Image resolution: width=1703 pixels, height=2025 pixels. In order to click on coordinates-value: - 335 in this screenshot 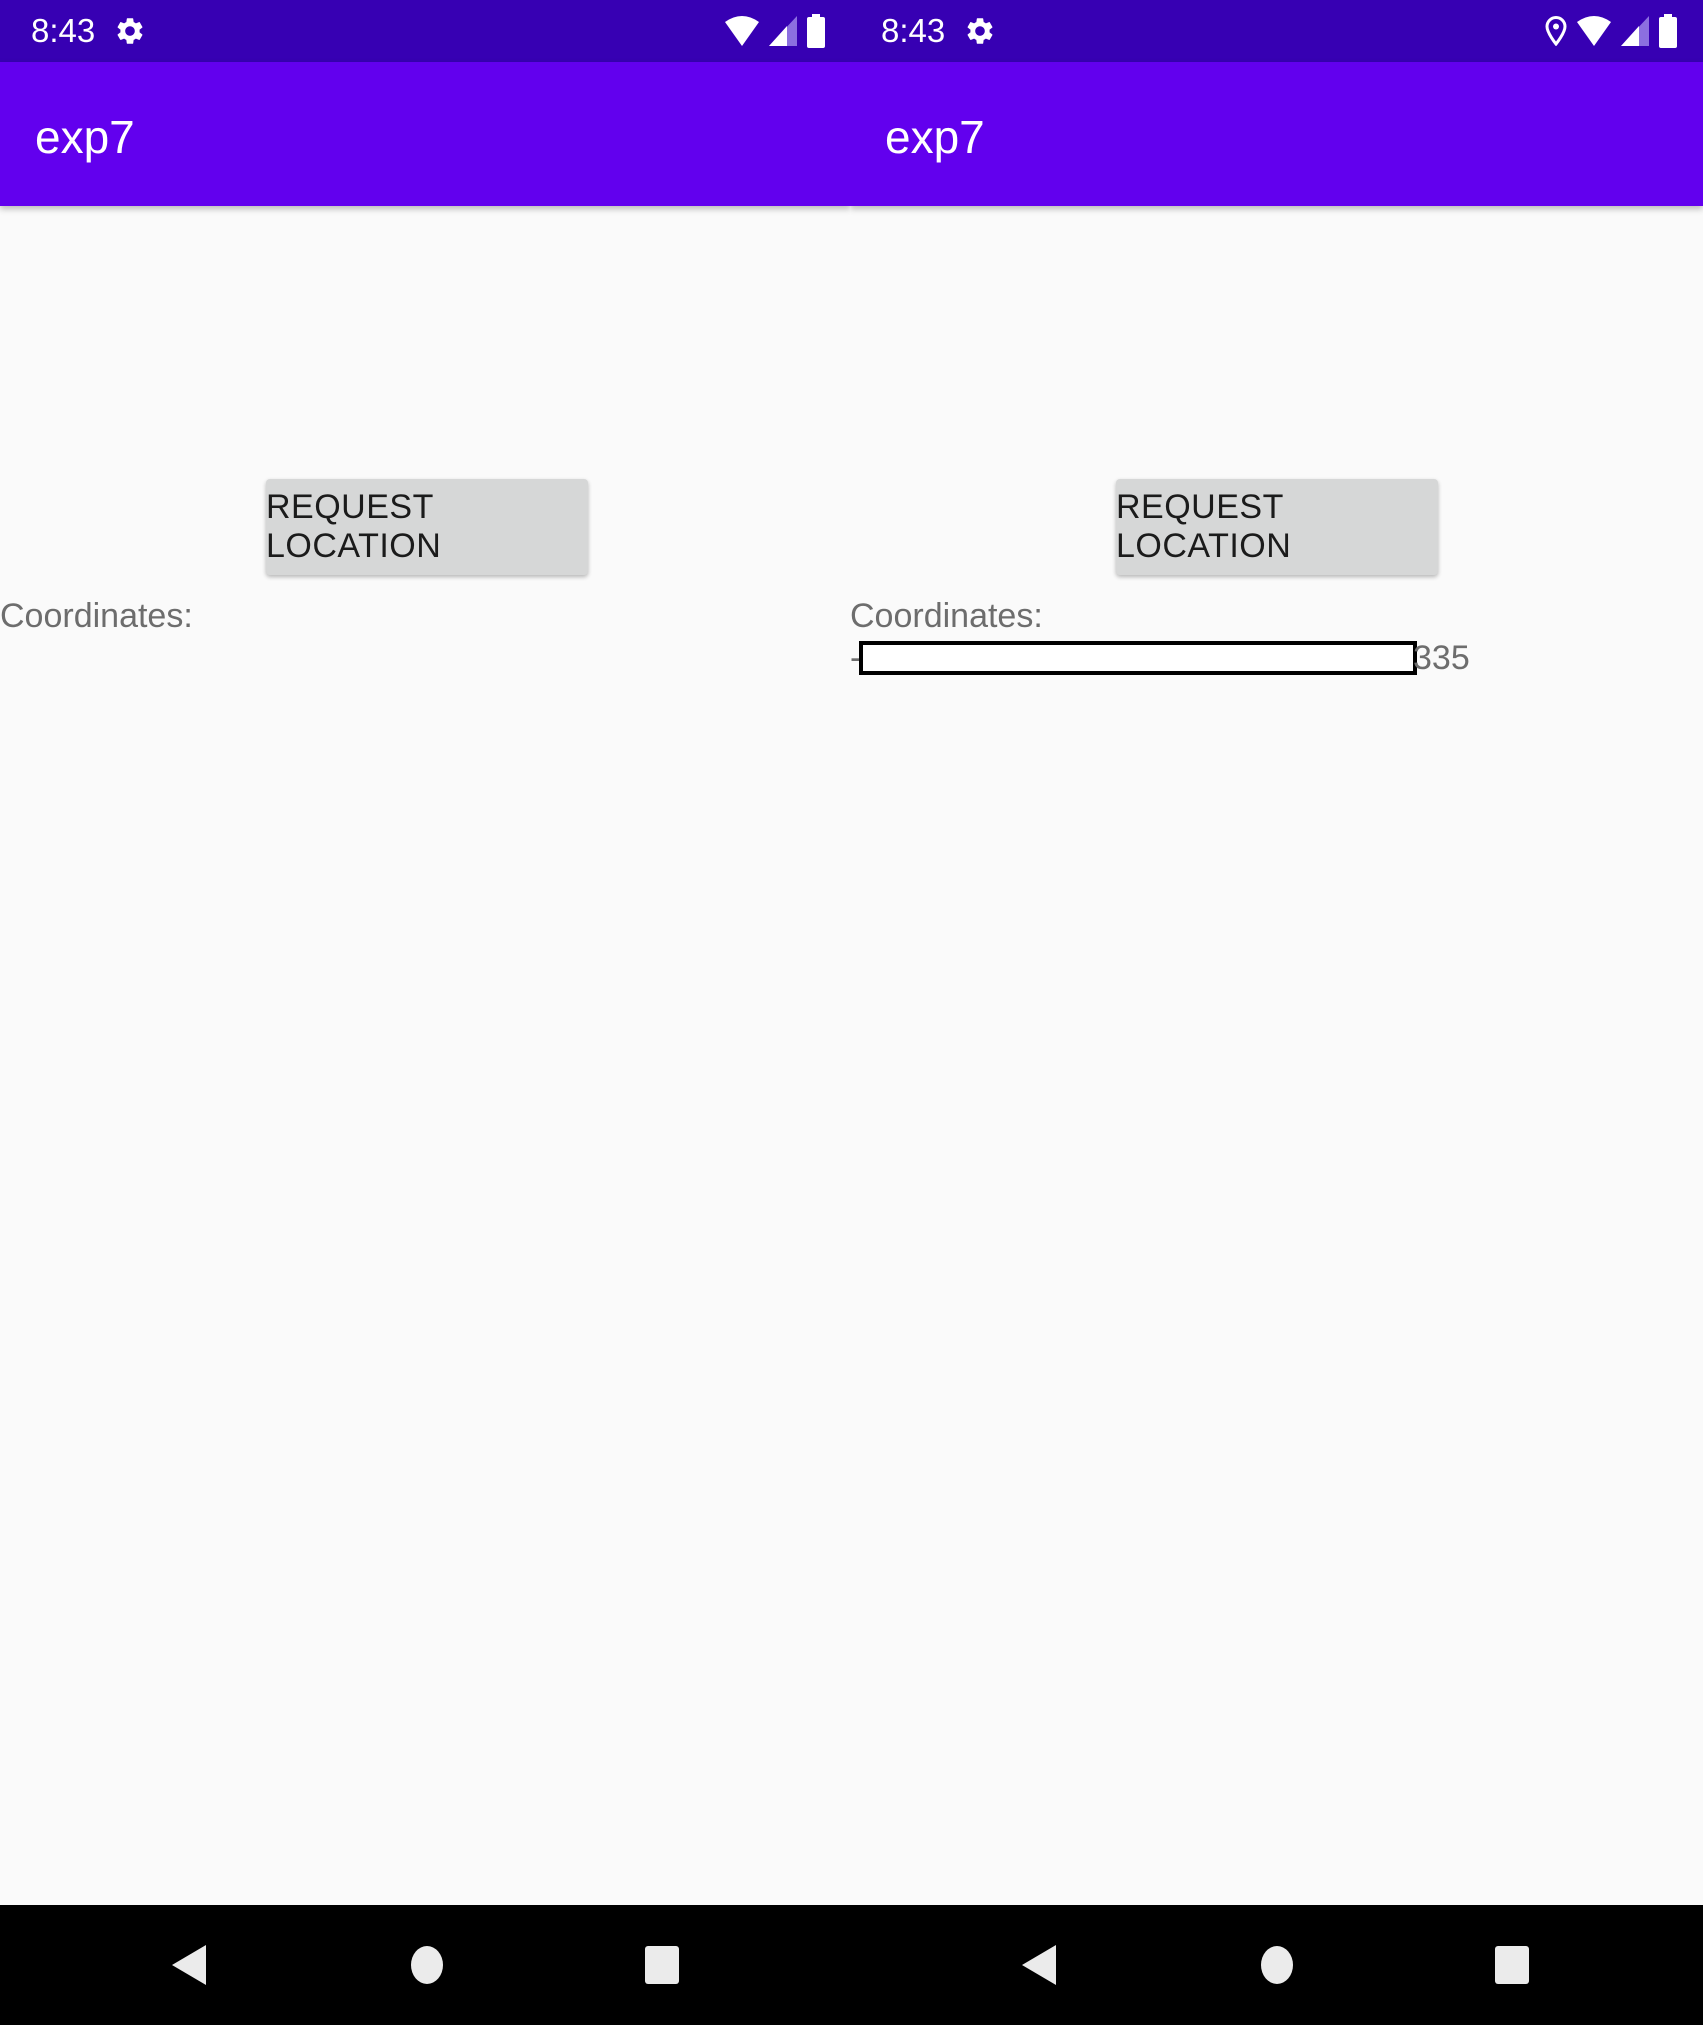, I will do `click(1200, 658)`.